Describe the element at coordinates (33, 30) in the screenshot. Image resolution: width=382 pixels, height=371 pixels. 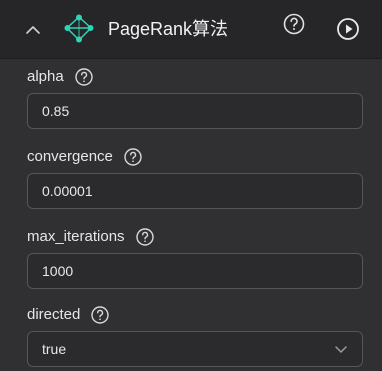
I see `chevron-up-icon` at that location.